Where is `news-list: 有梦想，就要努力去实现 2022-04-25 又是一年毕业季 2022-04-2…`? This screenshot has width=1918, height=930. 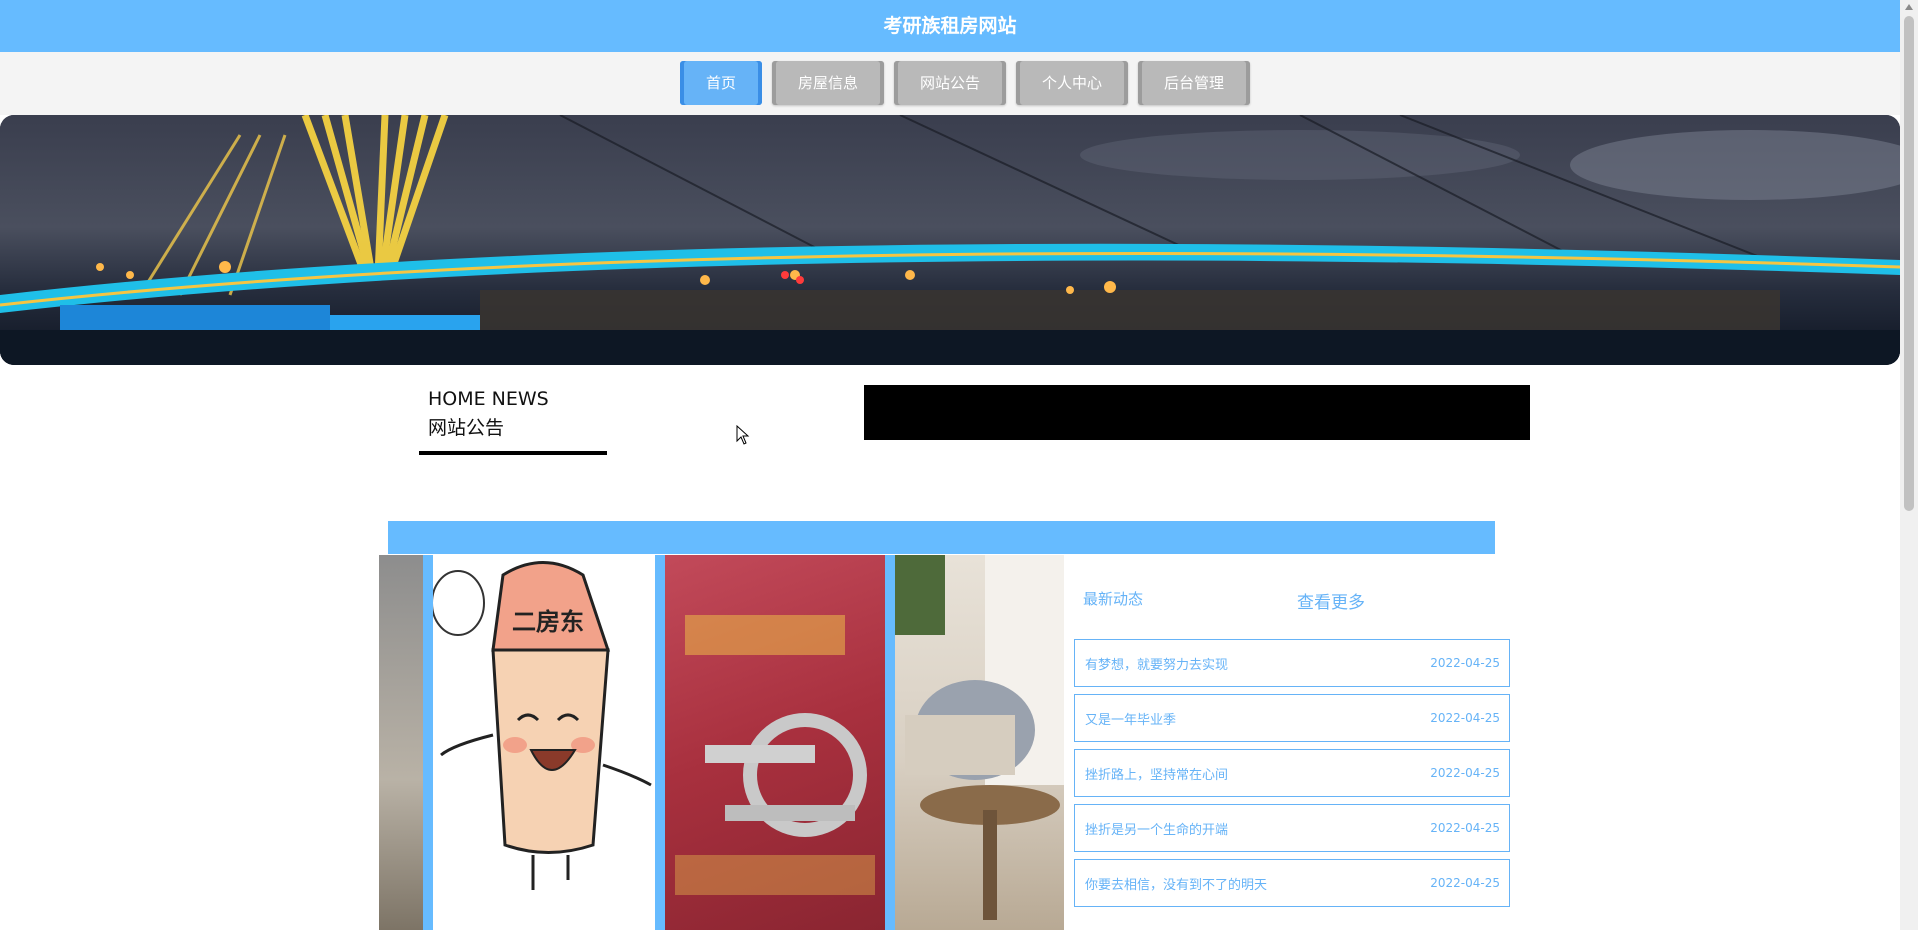 news-list: 有梦想，就要努力去实现 2022-04-25 又是一年毕业季 2022-04-2… is located at coordinates (1292, 776).